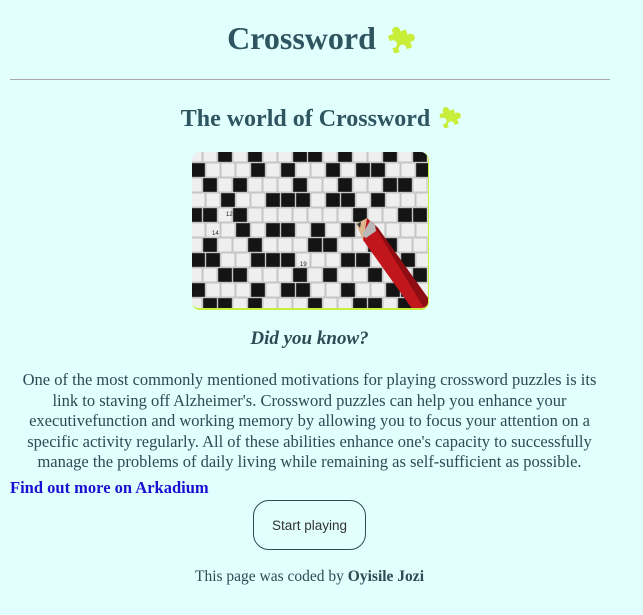 This screenshot has height=615, width=643. I want to click on crossword-grid-image: 12 14 16 19 21 10, so click(310, 230).